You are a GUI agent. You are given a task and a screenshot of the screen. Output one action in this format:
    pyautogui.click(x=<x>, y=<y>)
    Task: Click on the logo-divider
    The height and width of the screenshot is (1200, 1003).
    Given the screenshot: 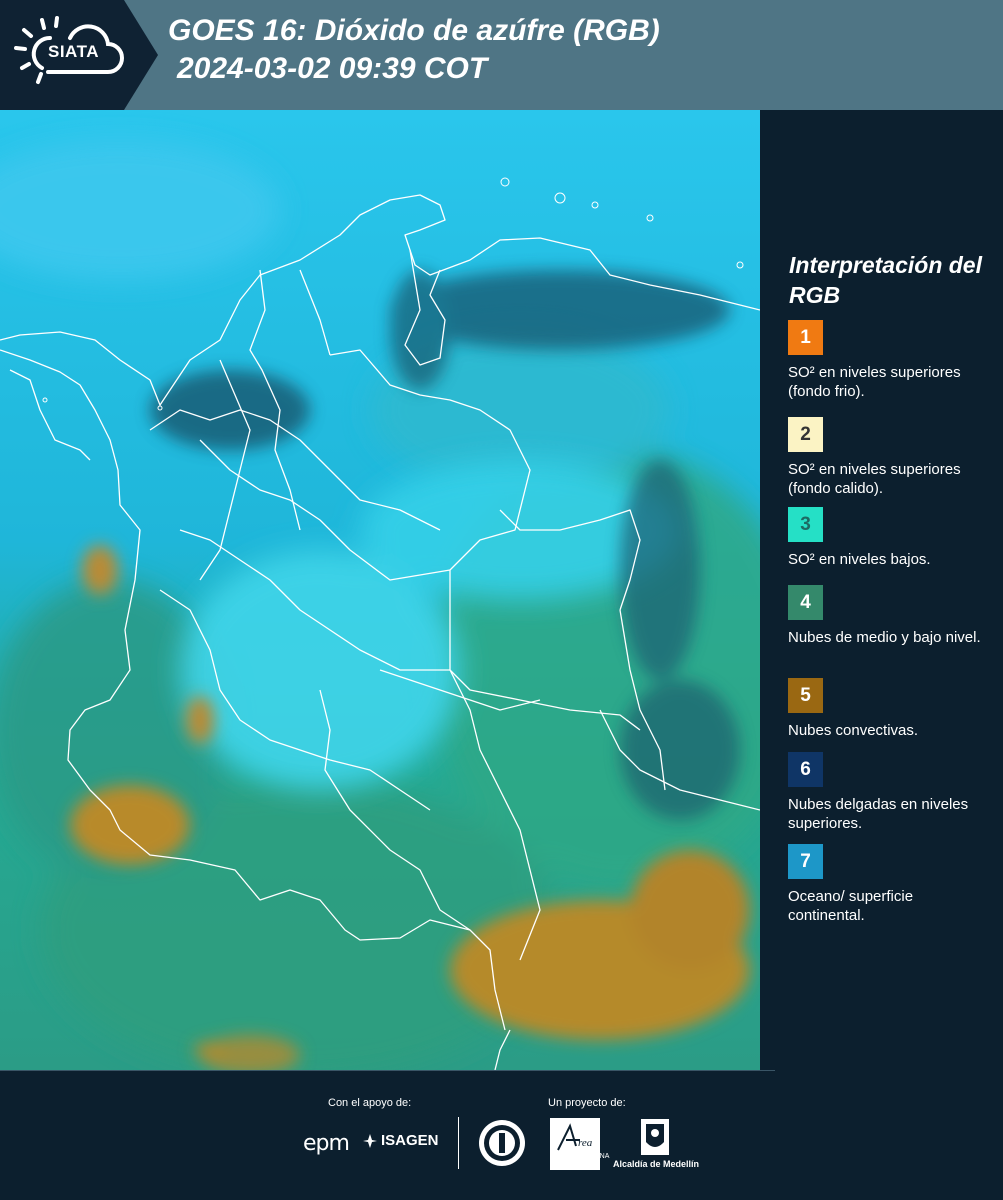 What is the action you would take?
    pyautogui.click(x=458, y=1143)
    